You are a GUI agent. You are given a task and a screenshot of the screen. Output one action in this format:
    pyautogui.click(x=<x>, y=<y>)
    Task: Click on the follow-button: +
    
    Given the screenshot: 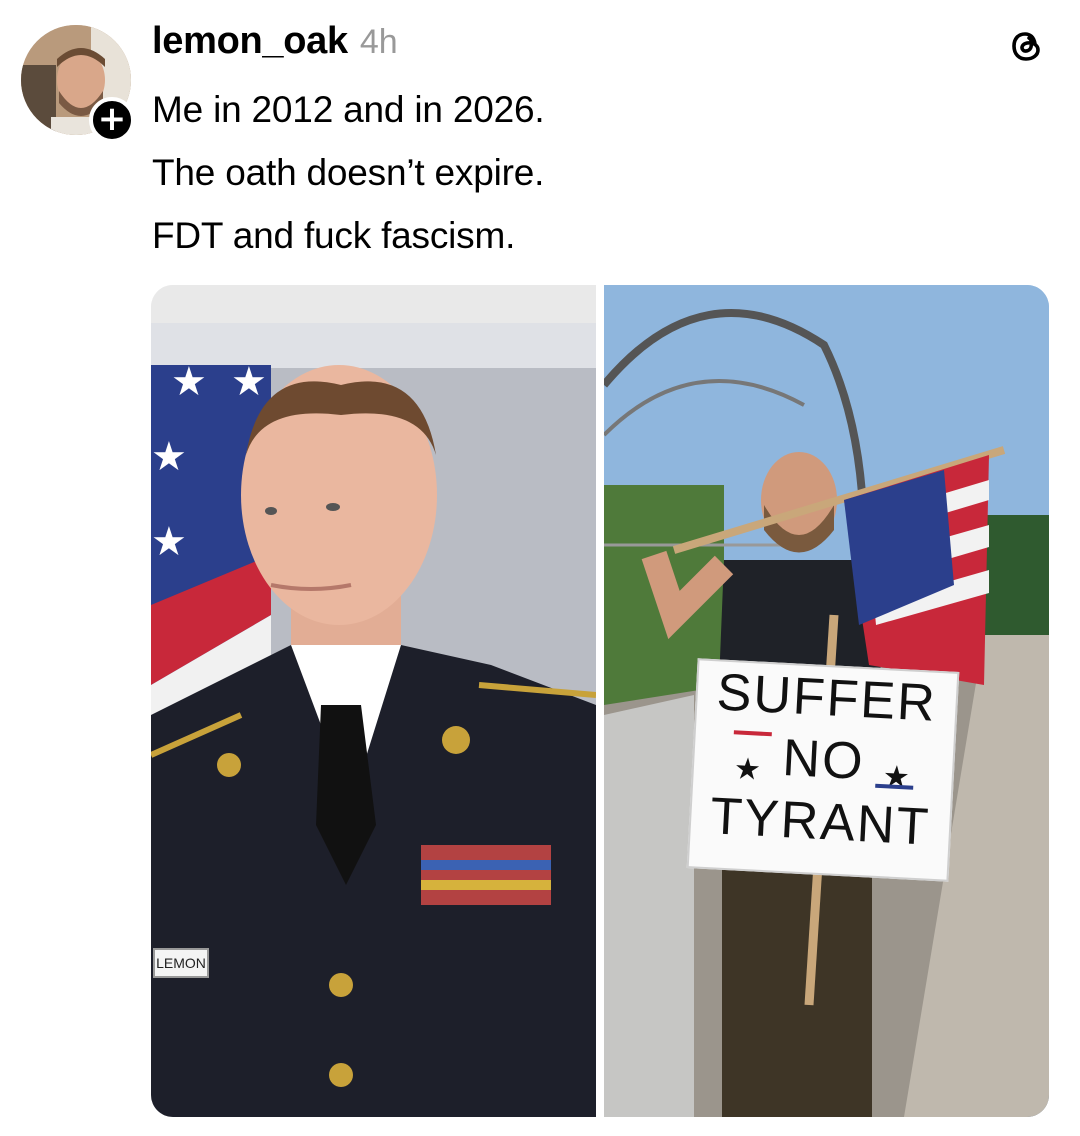 What is the action you would take?
    pyautogui.click(x=112, y=120)
    